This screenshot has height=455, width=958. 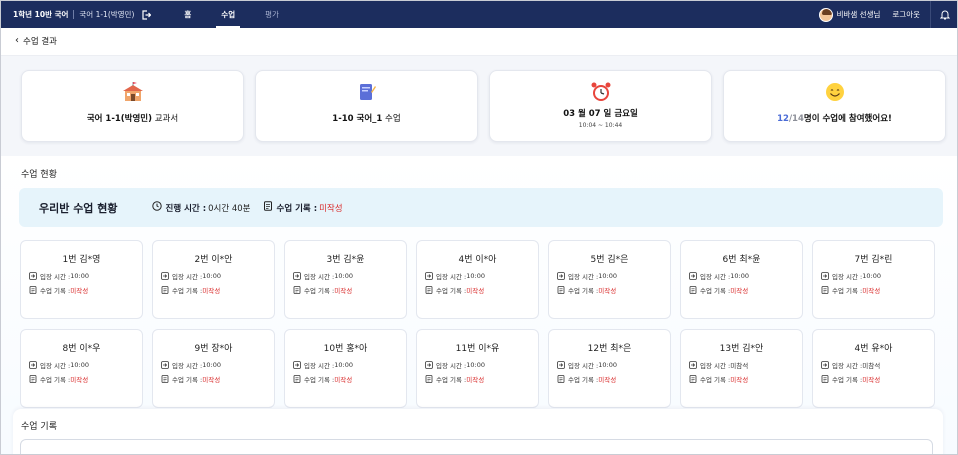 I want to click on textbook-name: 국어 1-1(박영민), so click(x=119, y=119).